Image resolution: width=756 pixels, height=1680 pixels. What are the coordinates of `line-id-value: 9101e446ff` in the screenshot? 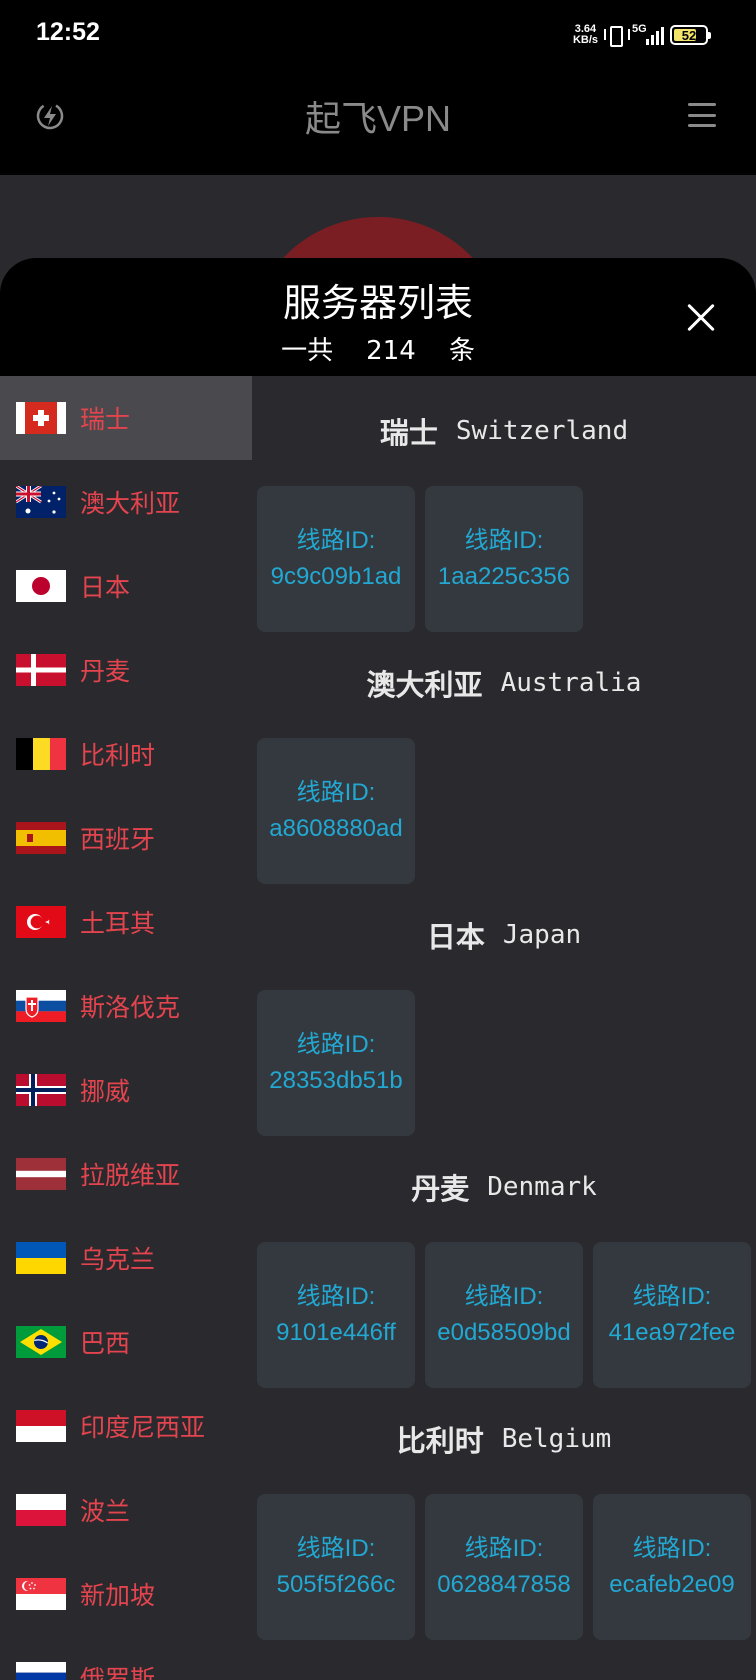 It's located at (336, 1332).